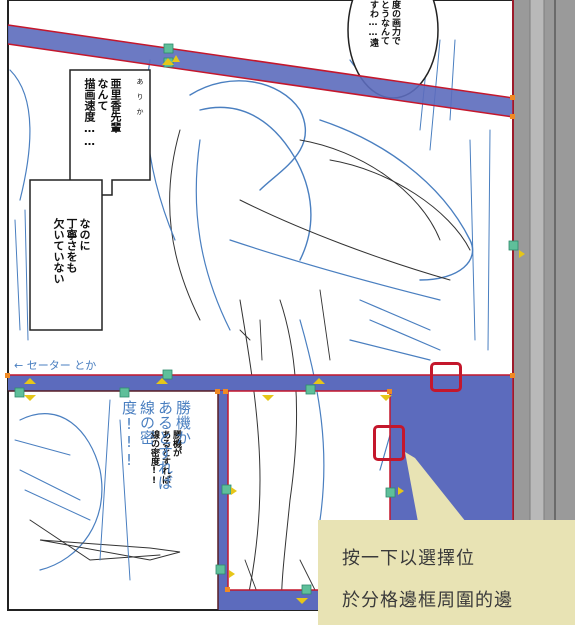 Image resolution: width=575 pixels, height=625 pixels. I want to click on balloon-text-left-bottom: なのに 丁寧さをも 欠いていない, so click(71, 251).